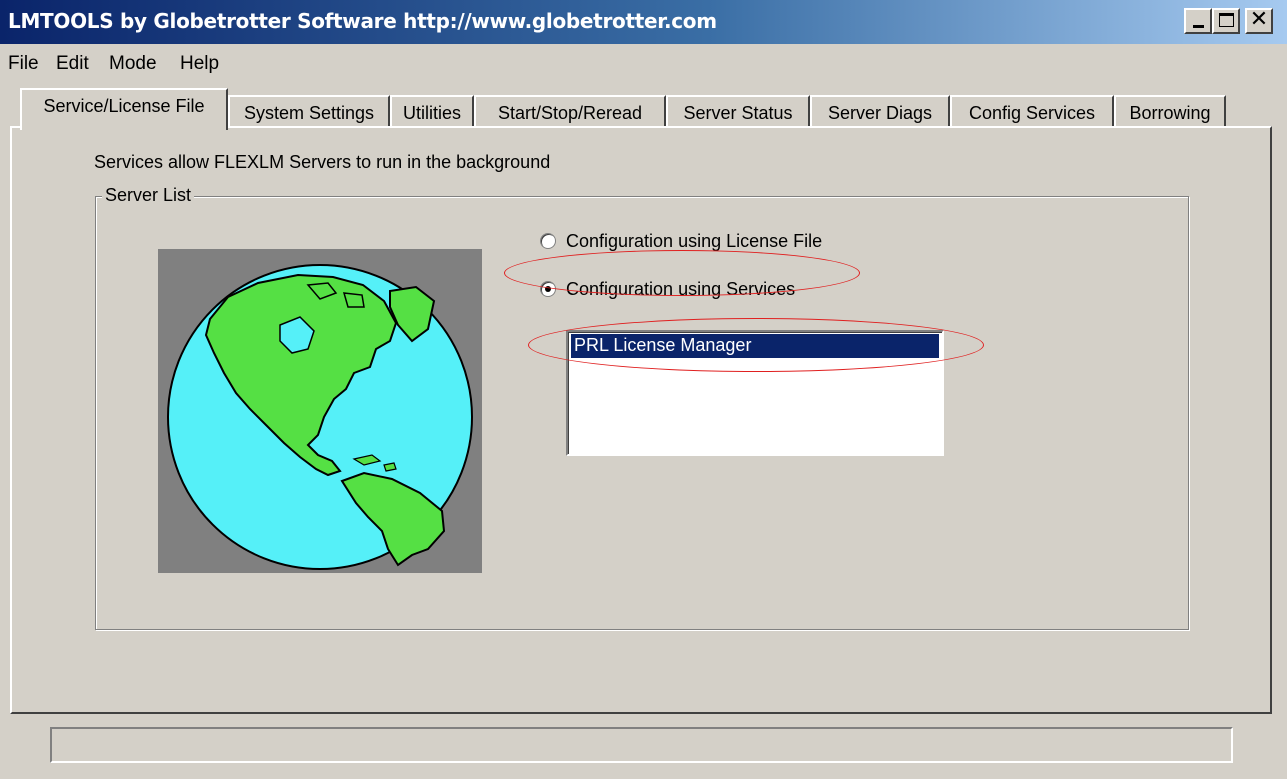  Describe the element at coordinates (124, 109) in the screenshot. I see `tab-service-license-file: Service/License File` at that location.